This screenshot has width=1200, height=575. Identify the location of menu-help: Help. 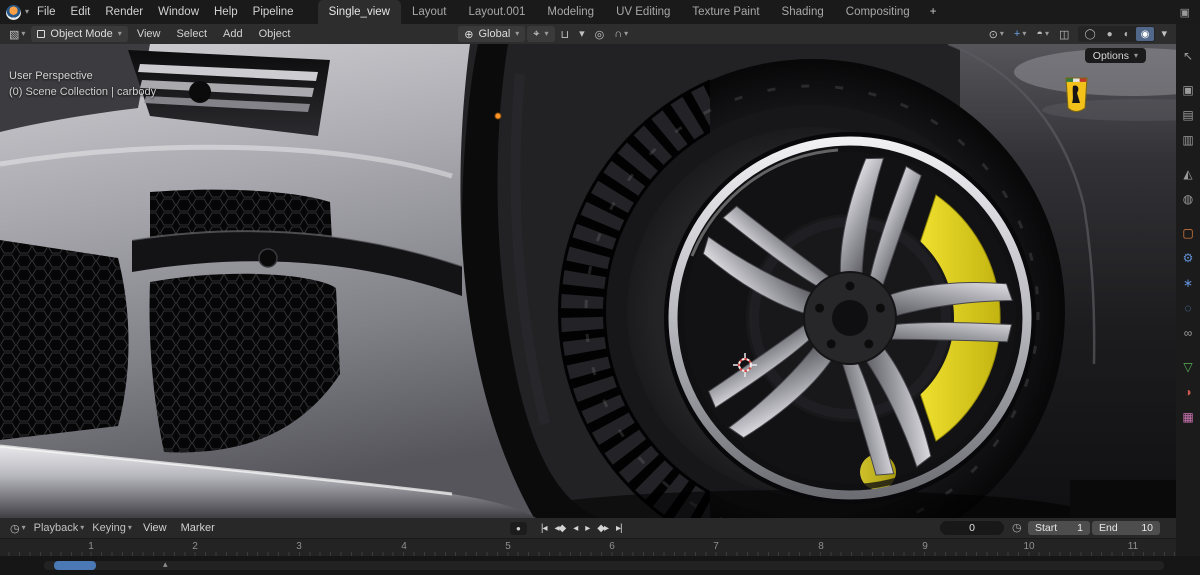
(226, 12).